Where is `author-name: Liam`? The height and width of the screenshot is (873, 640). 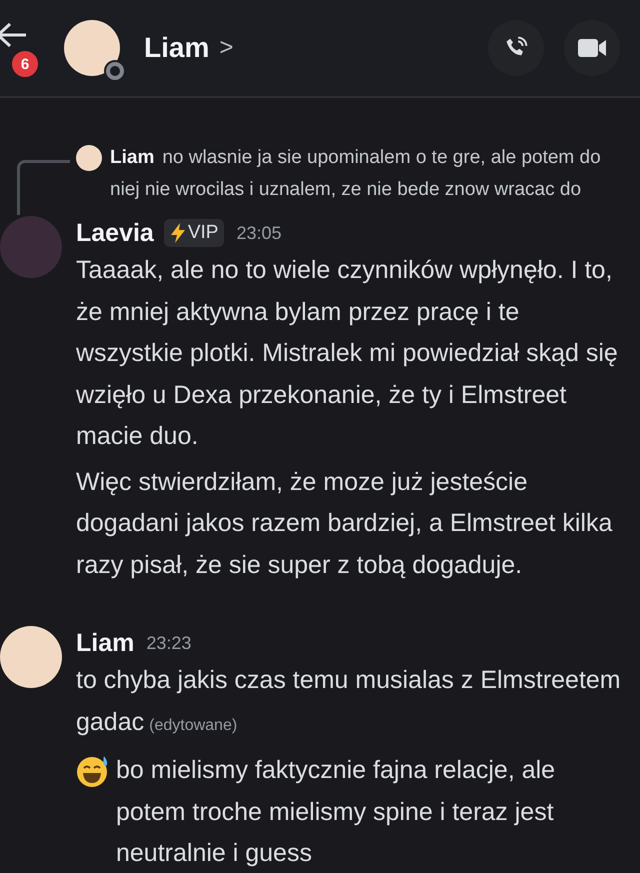 author-name: Liam is located at coordinates (105, 643).